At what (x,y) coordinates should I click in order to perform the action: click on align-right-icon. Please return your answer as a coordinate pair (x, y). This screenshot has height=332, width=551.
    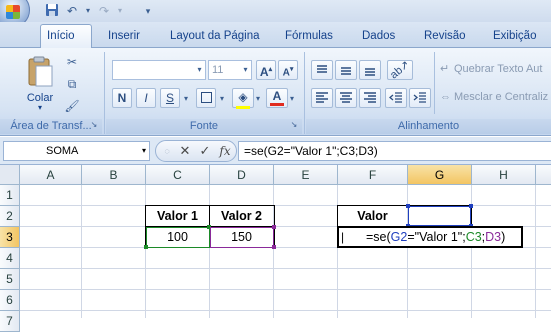
    Looking at the image, I should click on (370, 97).